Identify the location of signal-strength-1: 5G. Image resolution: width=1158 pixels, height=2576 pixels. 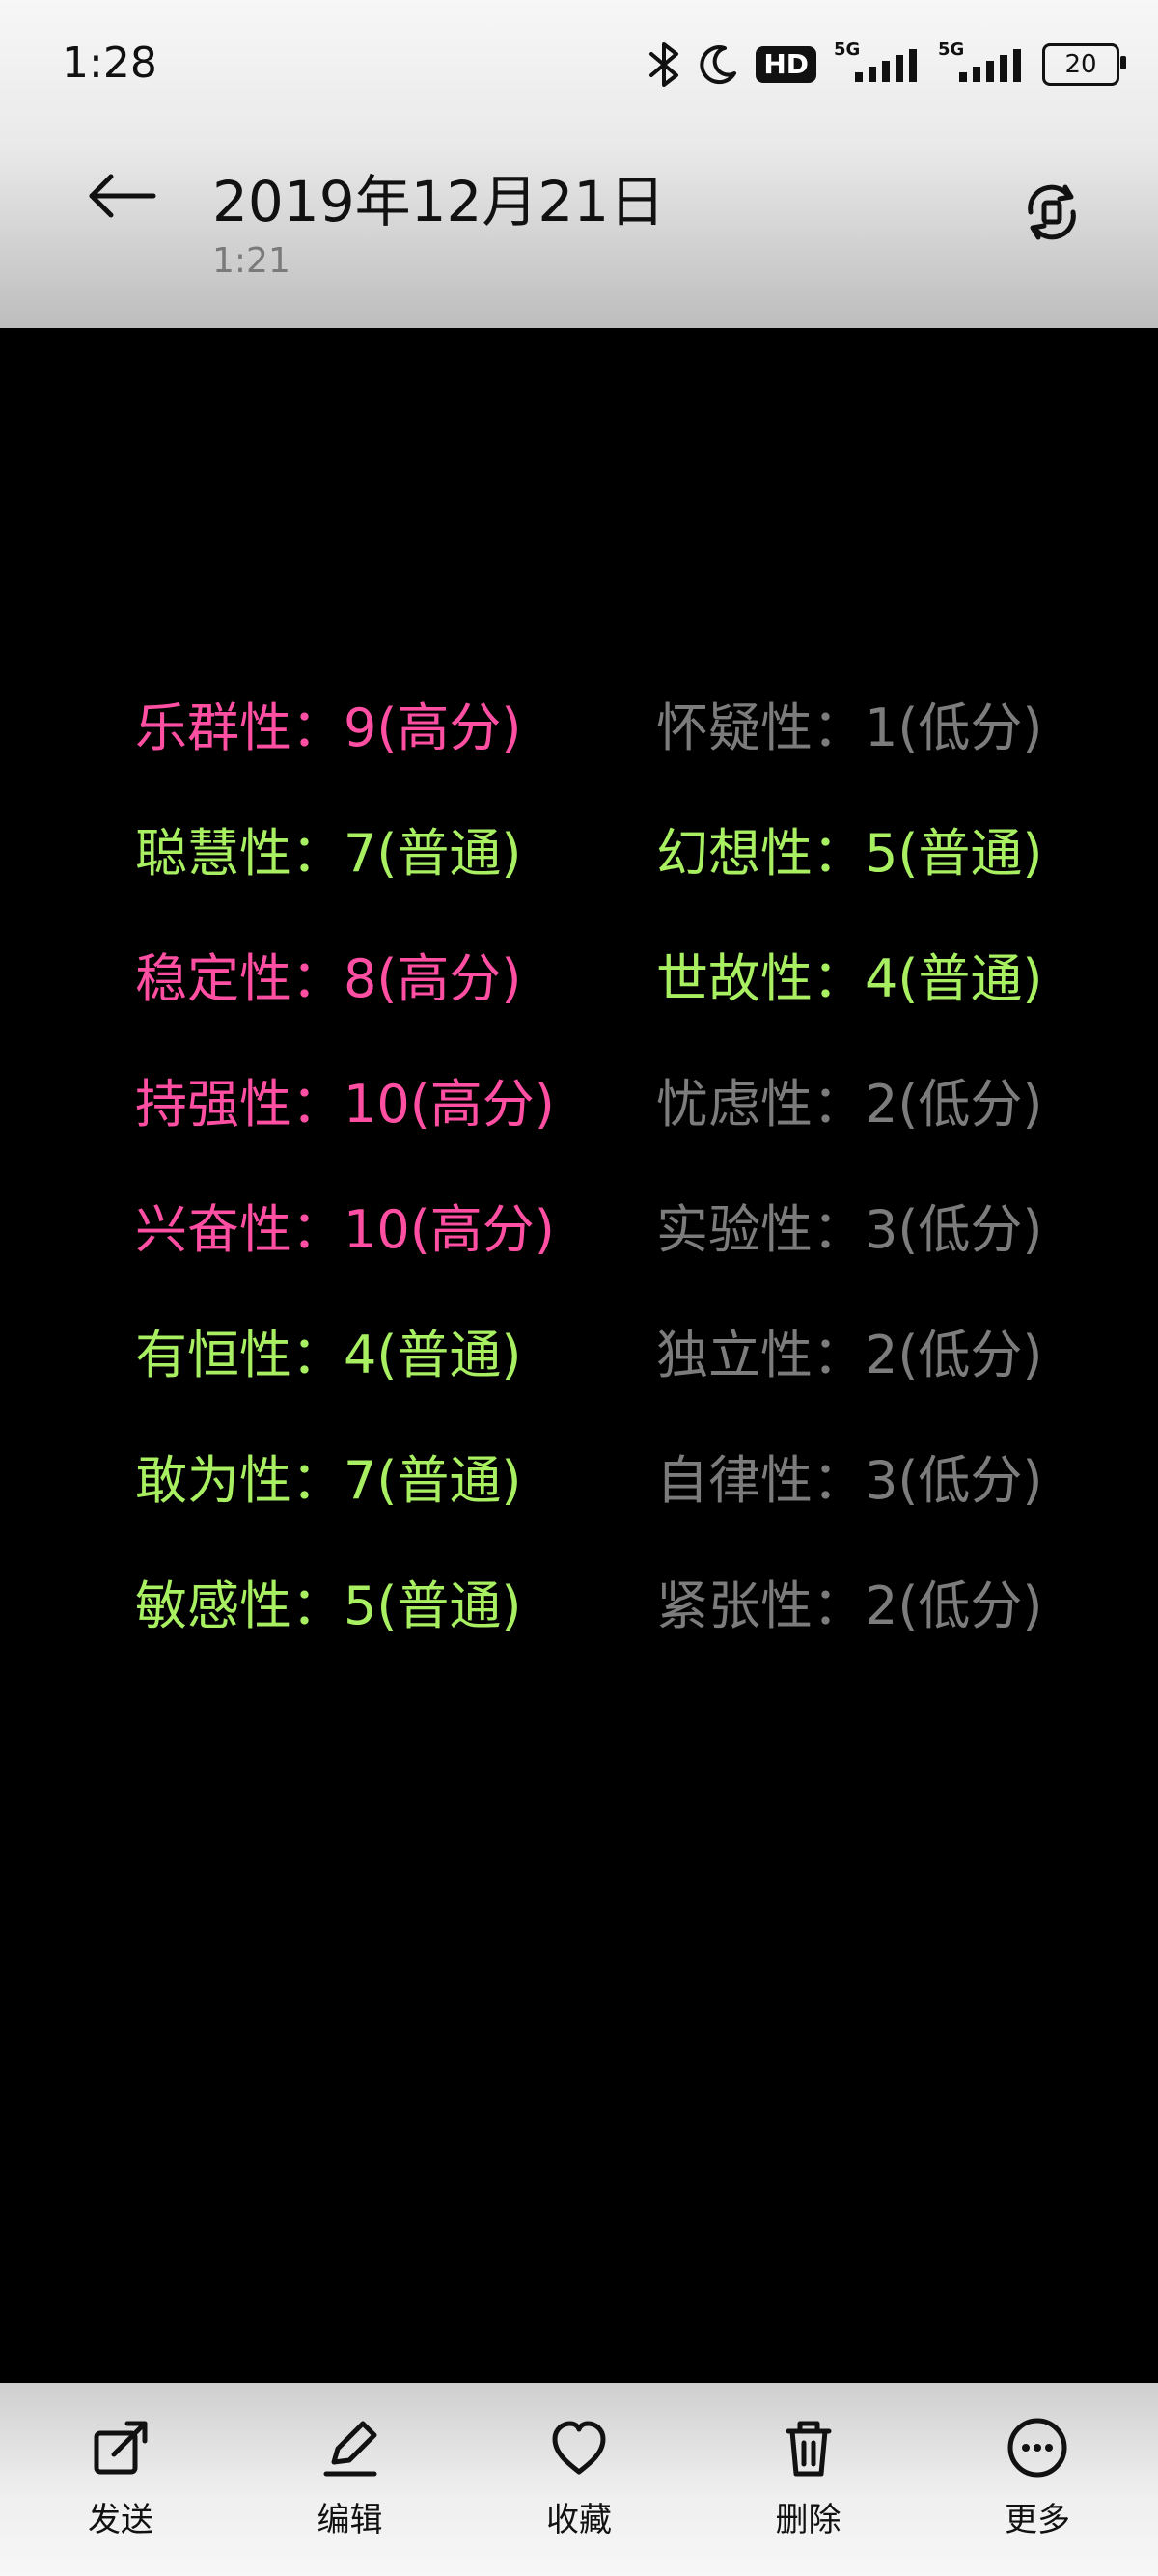
(877, 62).